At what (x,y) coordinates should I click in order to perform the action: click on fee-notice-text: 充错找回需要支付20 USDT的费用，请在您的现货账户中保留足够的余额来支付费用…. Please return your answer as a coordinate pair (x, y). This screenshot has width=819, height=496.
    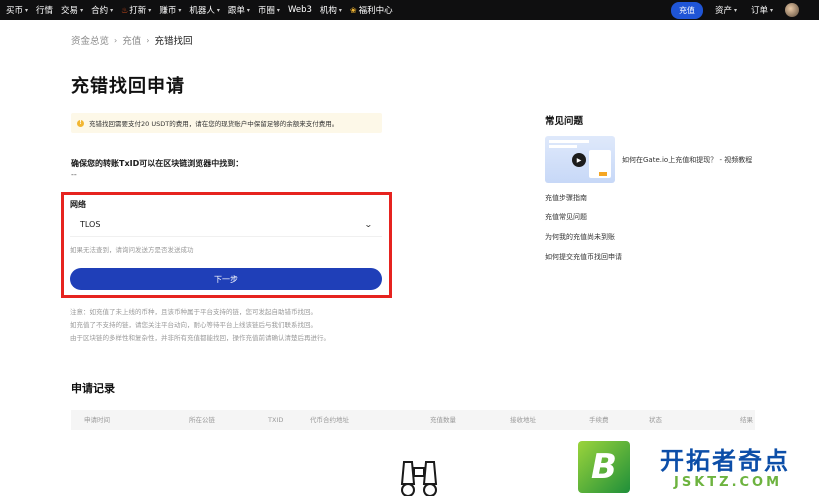
    Looking at the image, I should click on (214, 124).